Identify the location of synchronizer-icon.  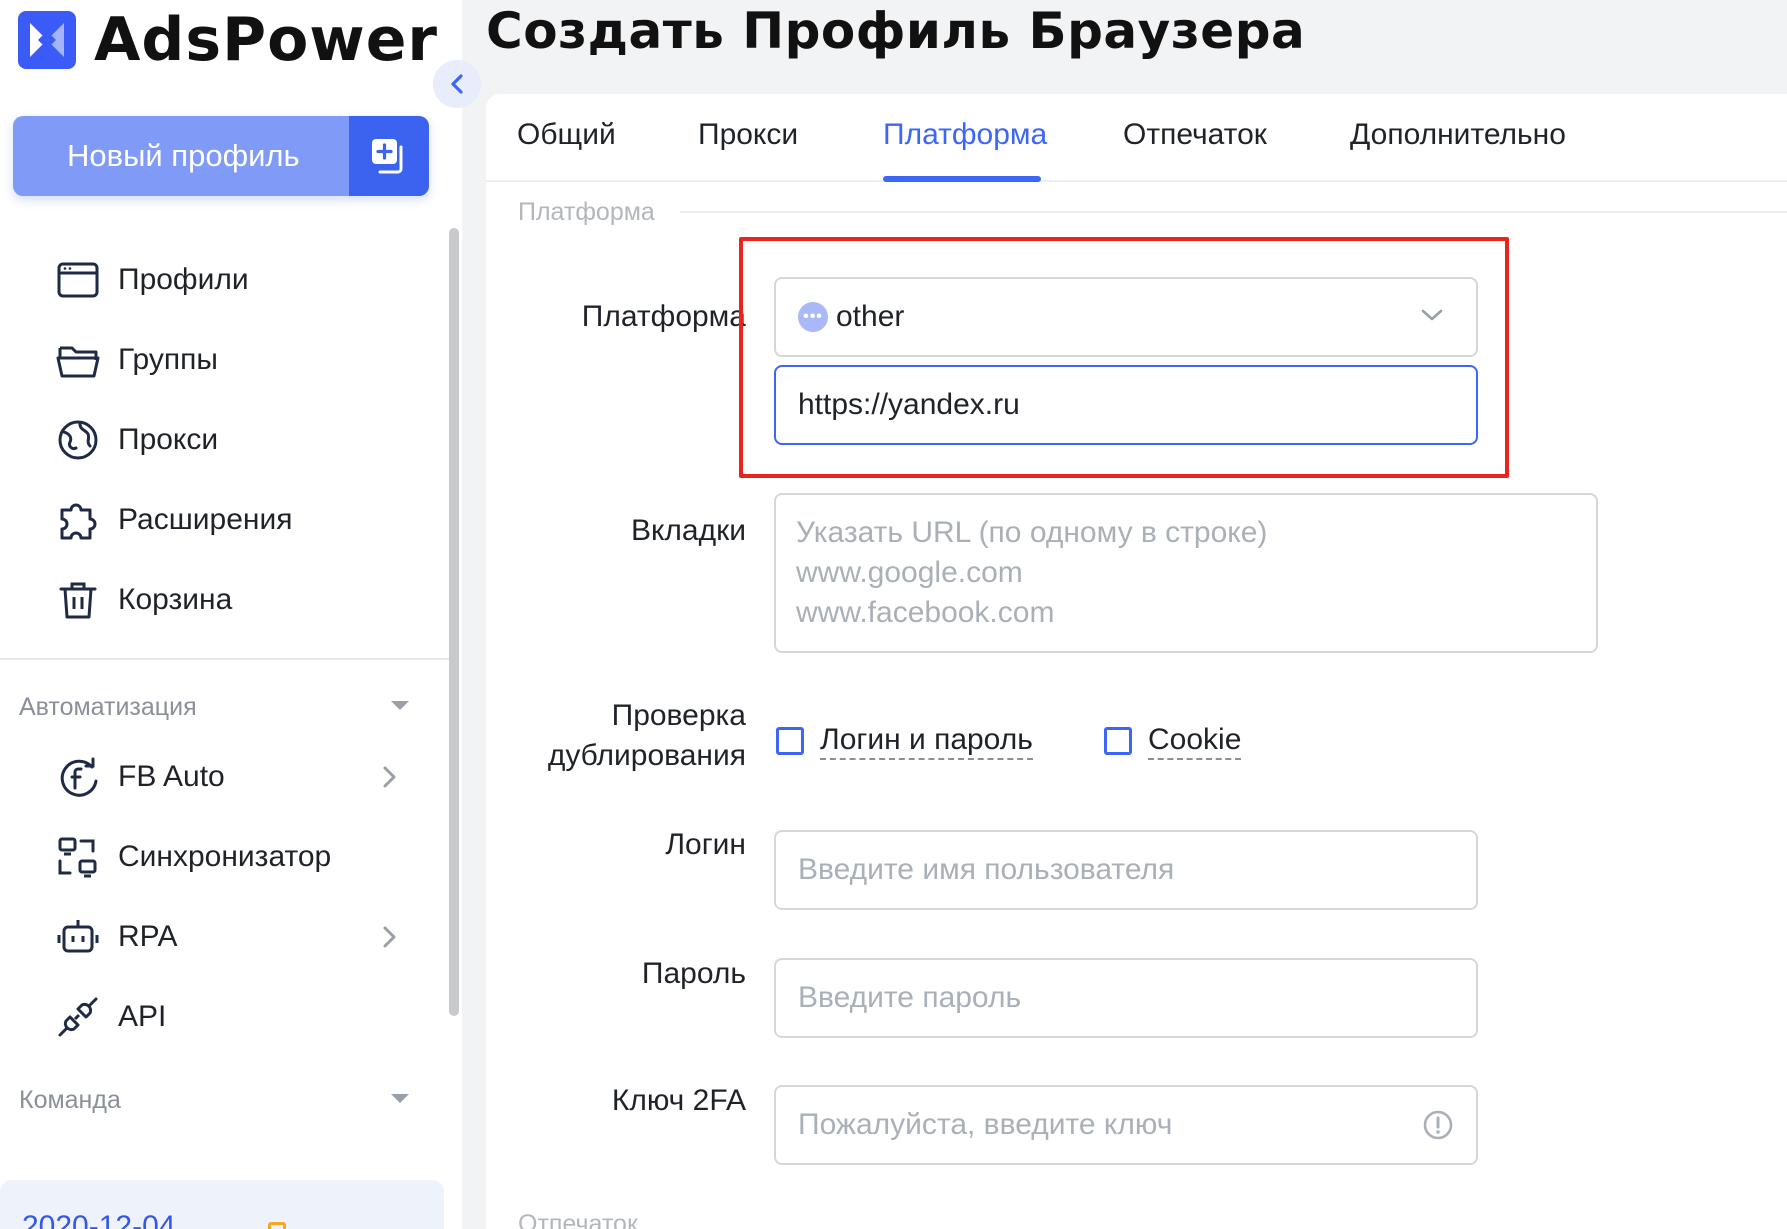
(78, 857).